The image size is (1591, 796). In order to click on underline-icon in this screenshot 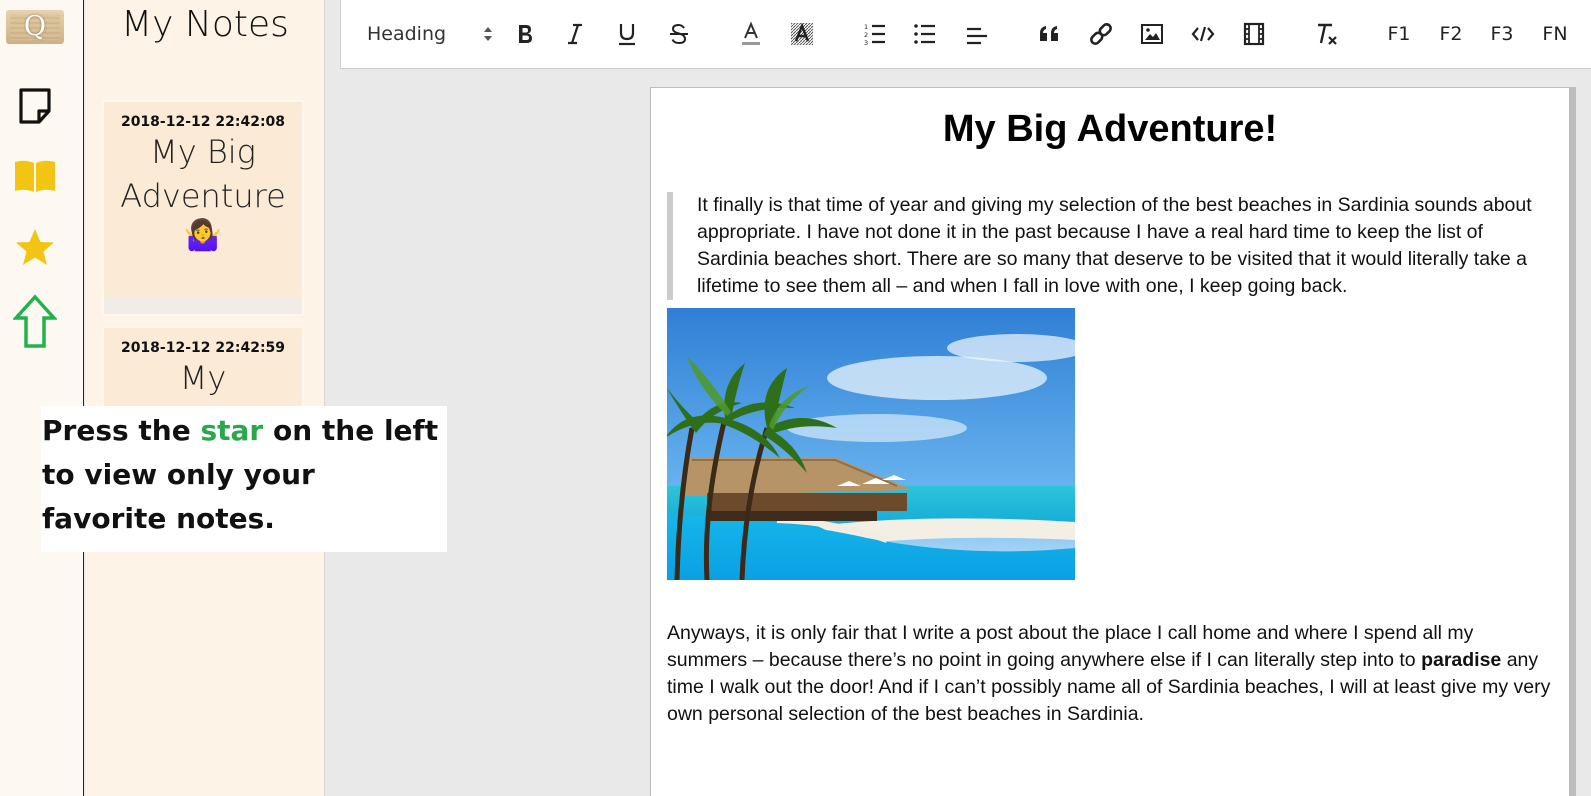, I will do `click(627, 34)`.